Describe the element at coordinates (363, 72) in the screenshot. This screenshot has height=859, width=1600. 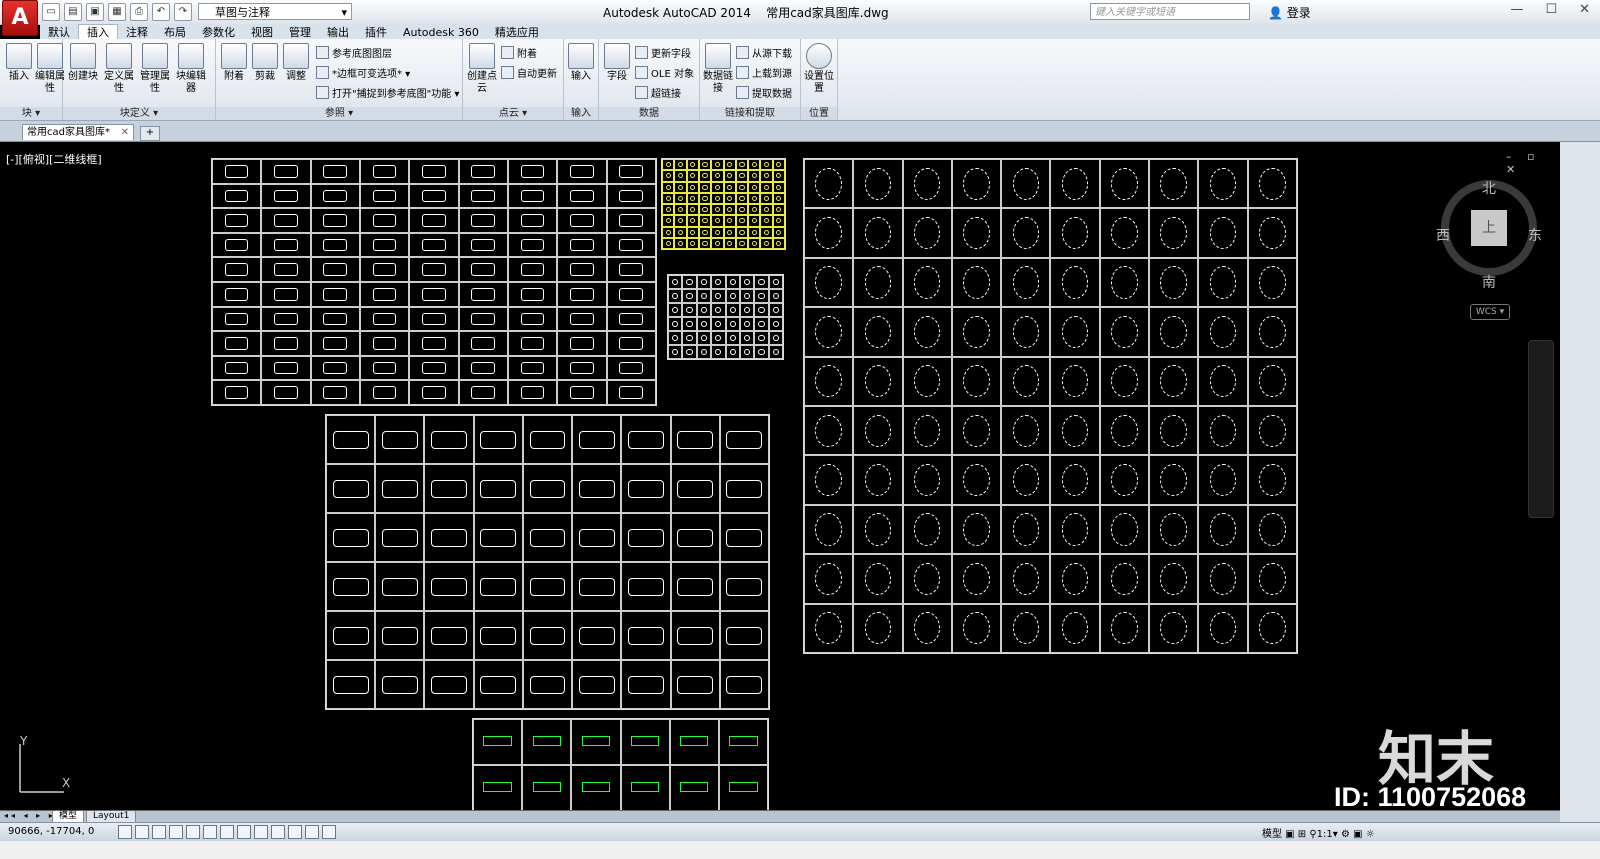
I see `frame-options-dropdown: *边框可变选项* ▾` at that location.